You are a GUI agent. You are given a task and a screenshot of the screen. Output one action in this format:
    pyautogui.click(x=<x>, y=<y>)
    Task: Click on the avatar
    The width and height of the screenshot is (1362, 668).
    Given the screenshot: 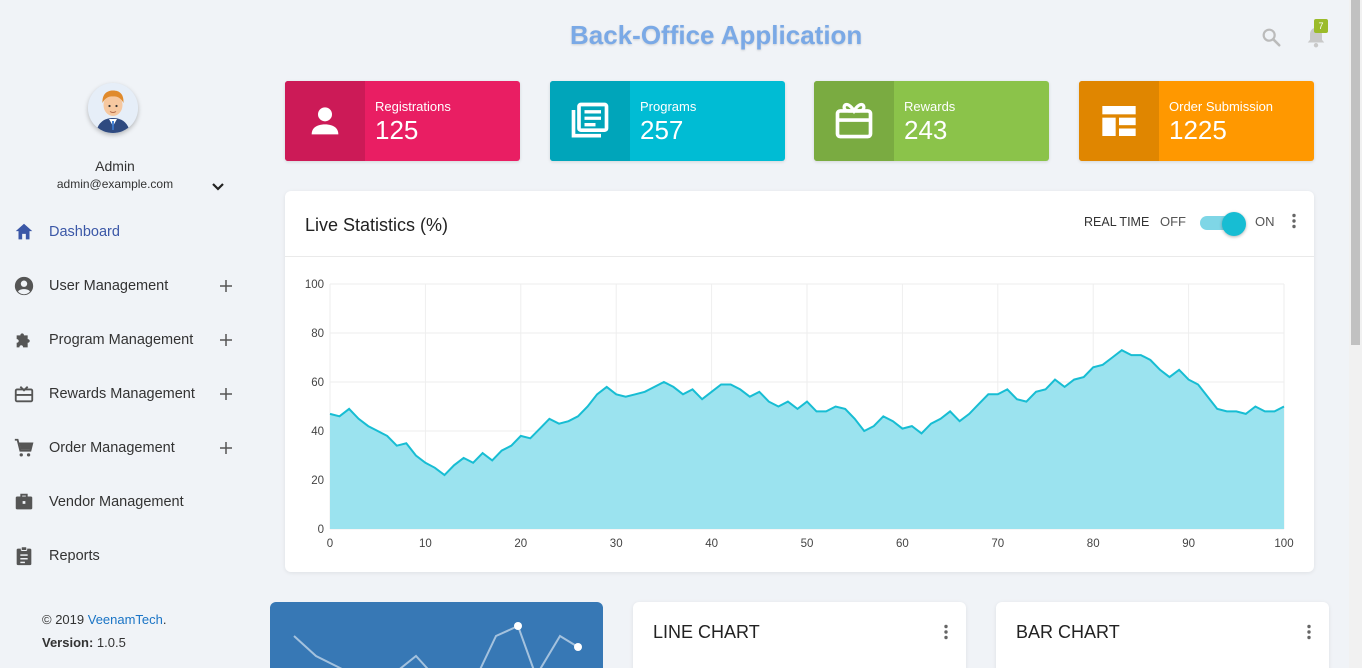 What is the action you would take?
    pyautogui.click(x=113, y=108)
    